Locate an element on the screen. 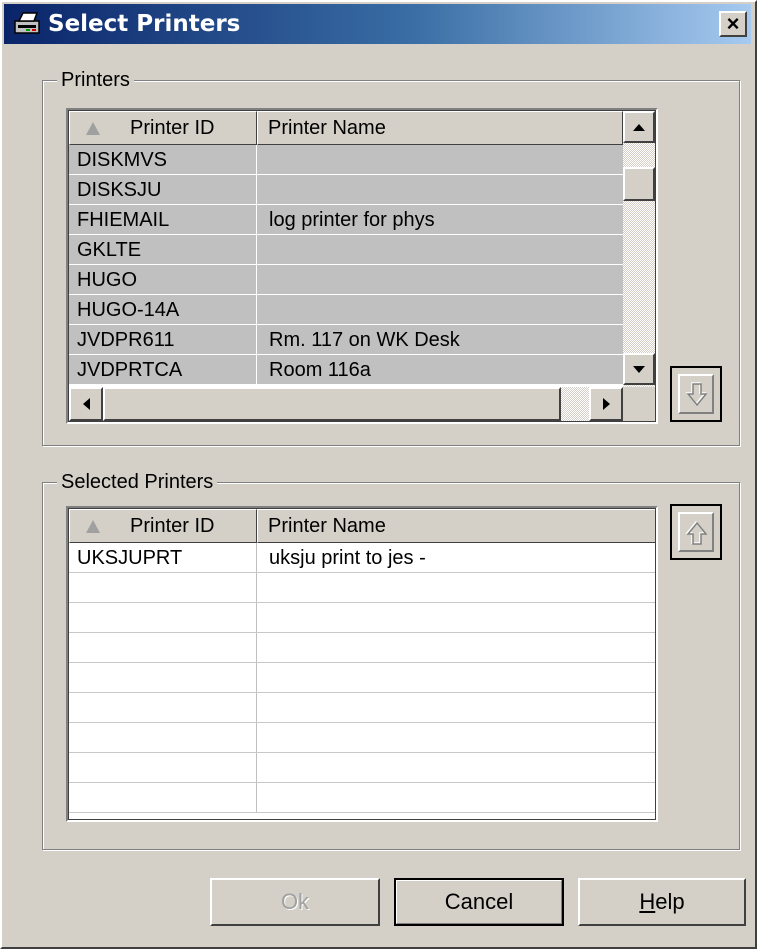  scroll-up-button is located at coordinates (639, 127).